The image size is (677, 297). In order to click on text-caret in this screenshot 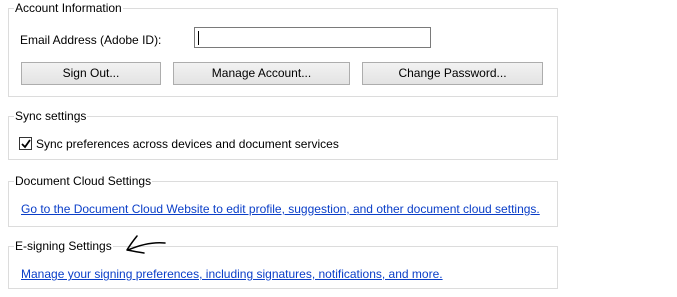, I will do `click(198, 38)`.